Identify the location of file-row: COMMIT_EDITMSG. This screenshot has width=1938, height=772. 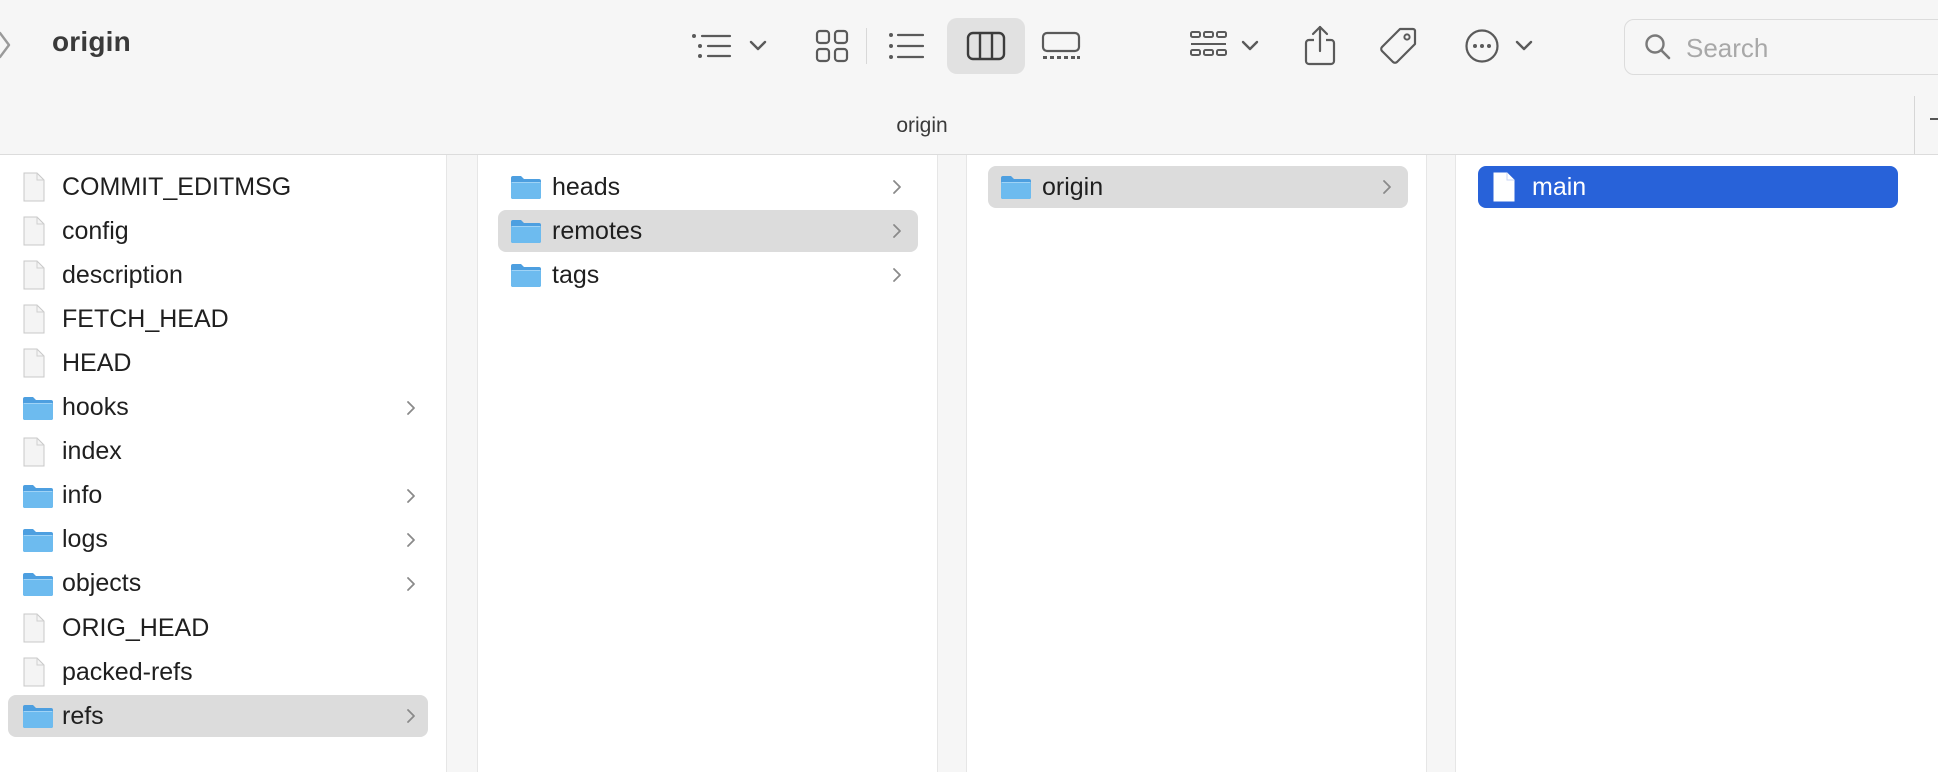
(218, 187).